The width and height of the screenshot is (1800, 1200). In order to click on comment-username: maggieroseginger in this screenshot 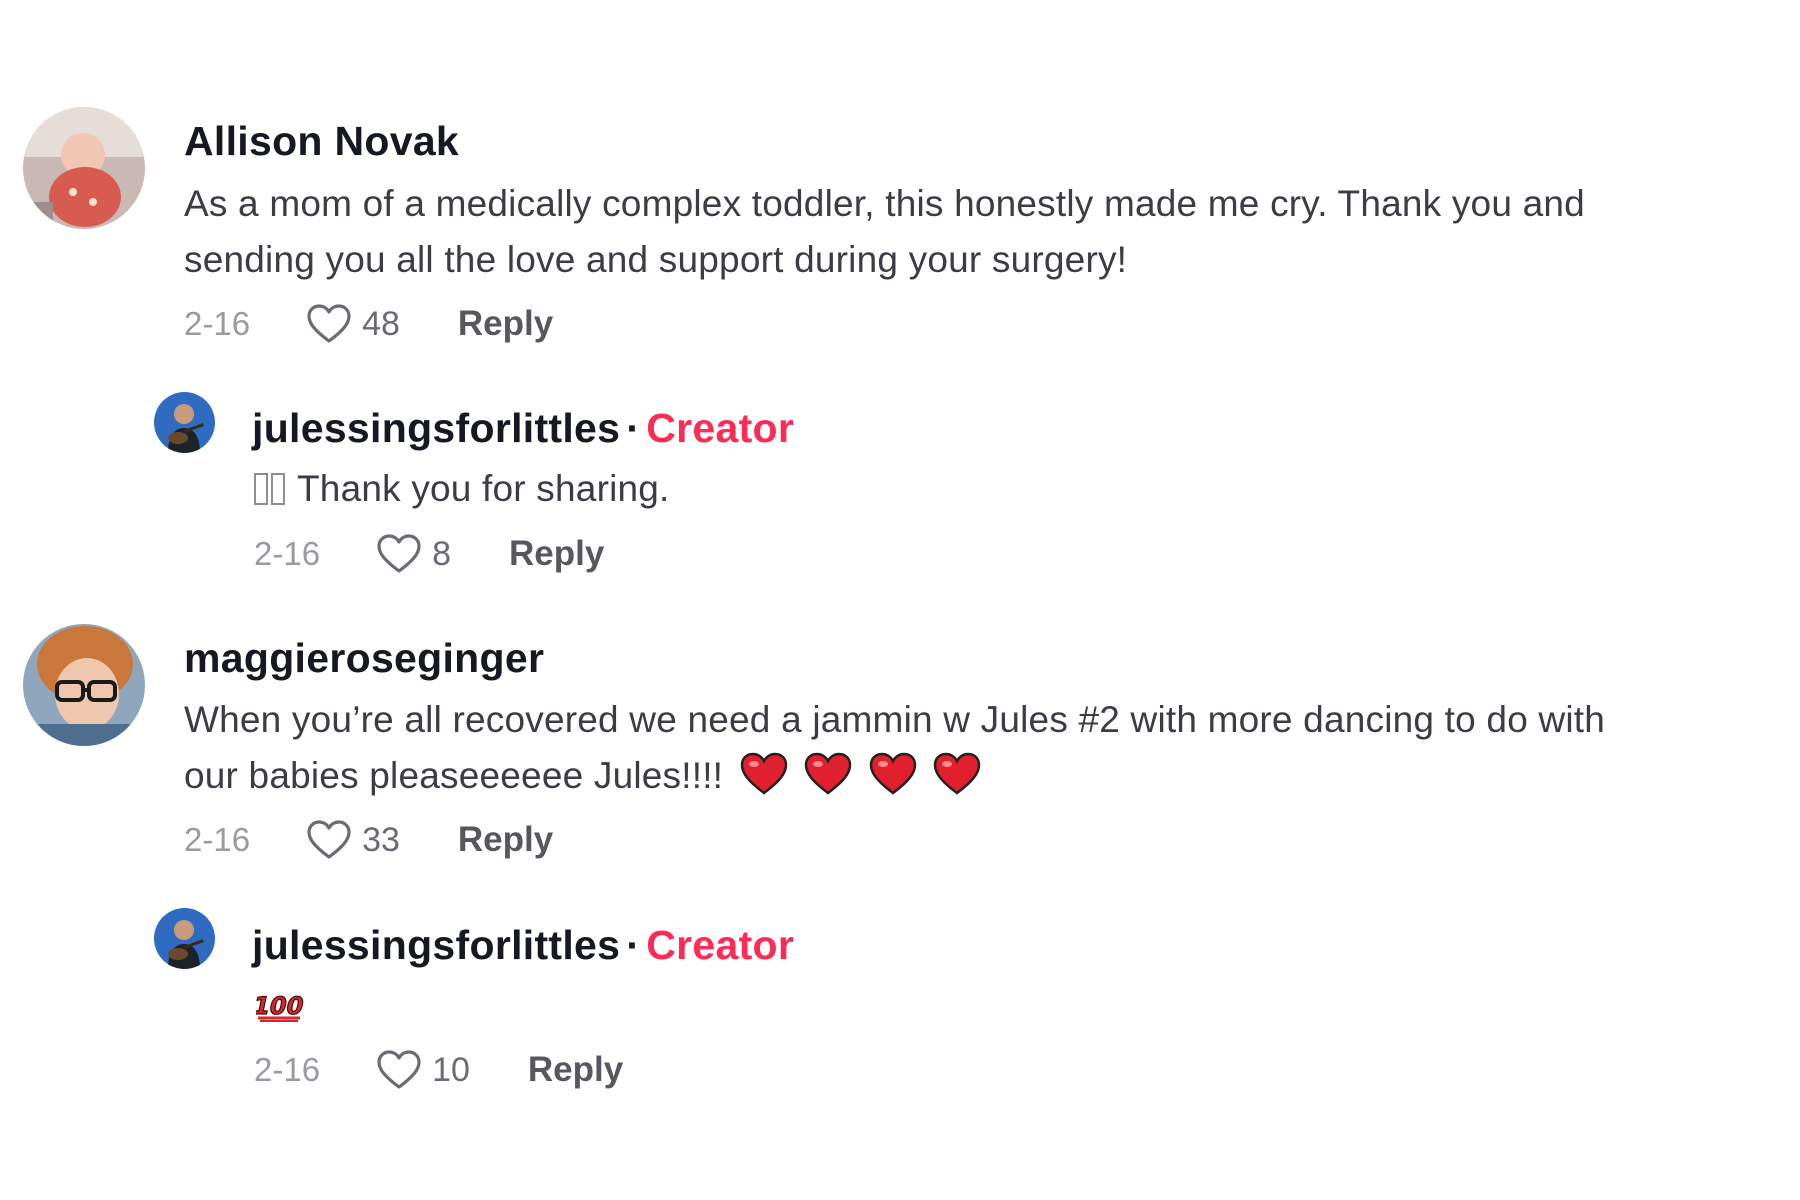, I will do `click(364, 658)`.